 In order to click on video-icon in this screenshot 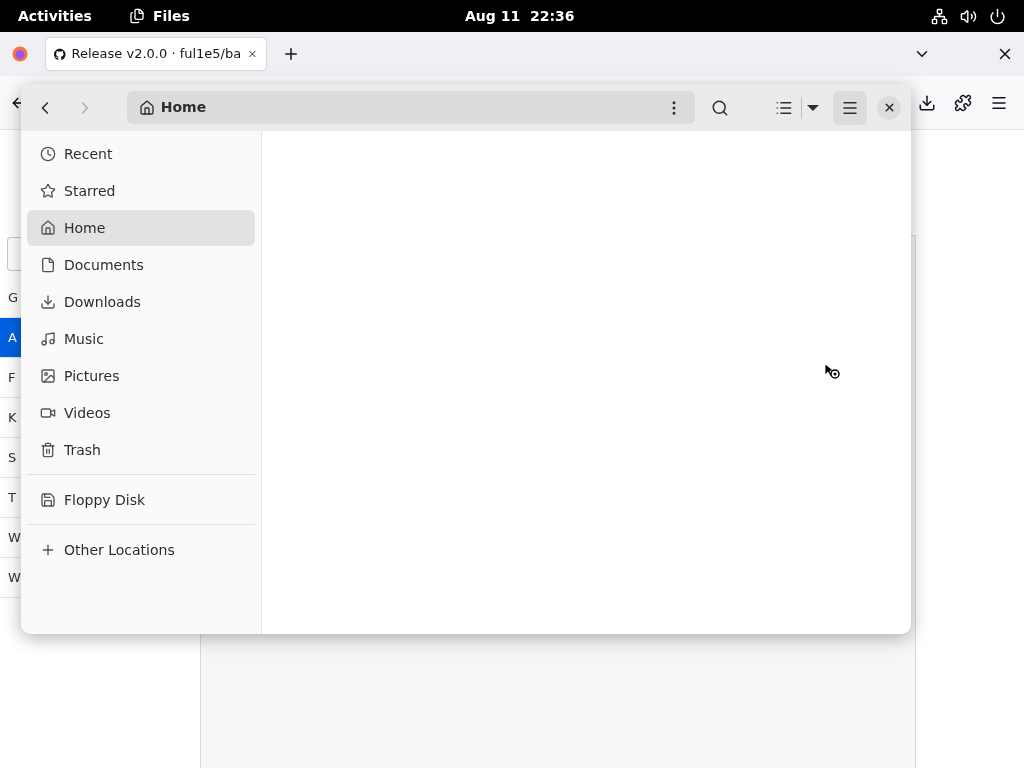, I will do `click(48, 413)`.